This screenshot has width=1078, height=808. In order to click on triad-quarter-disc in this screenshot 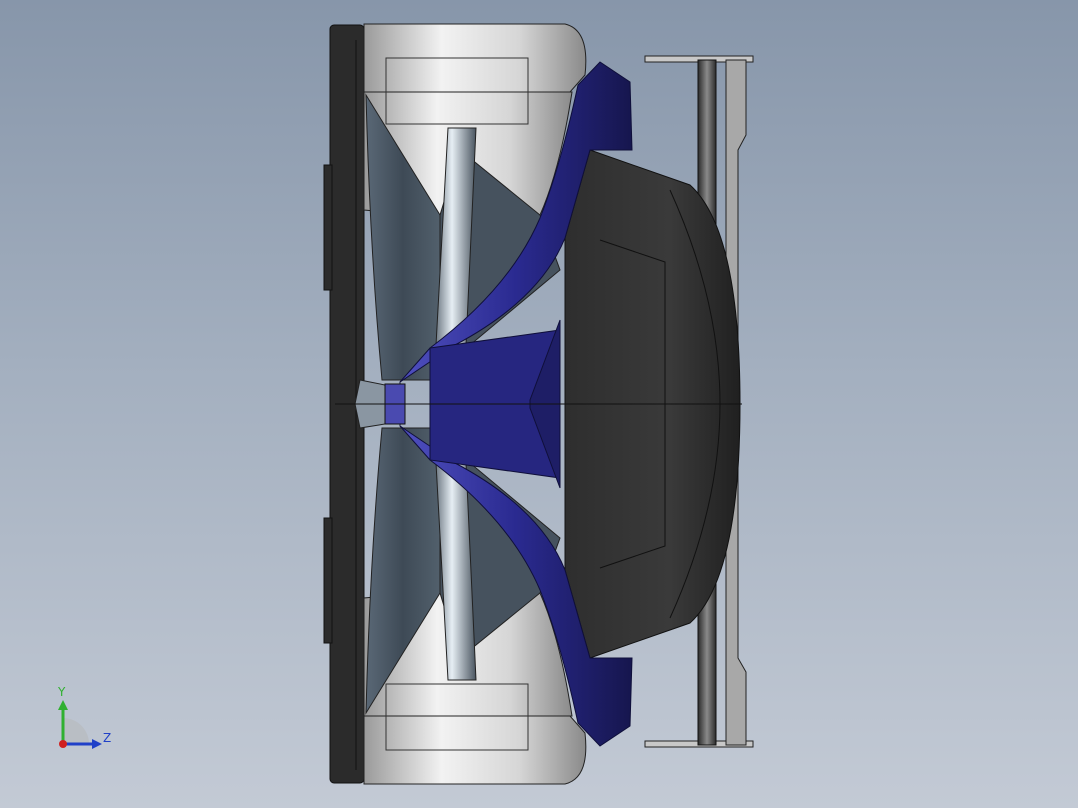, I will do `click(76, 731)`.